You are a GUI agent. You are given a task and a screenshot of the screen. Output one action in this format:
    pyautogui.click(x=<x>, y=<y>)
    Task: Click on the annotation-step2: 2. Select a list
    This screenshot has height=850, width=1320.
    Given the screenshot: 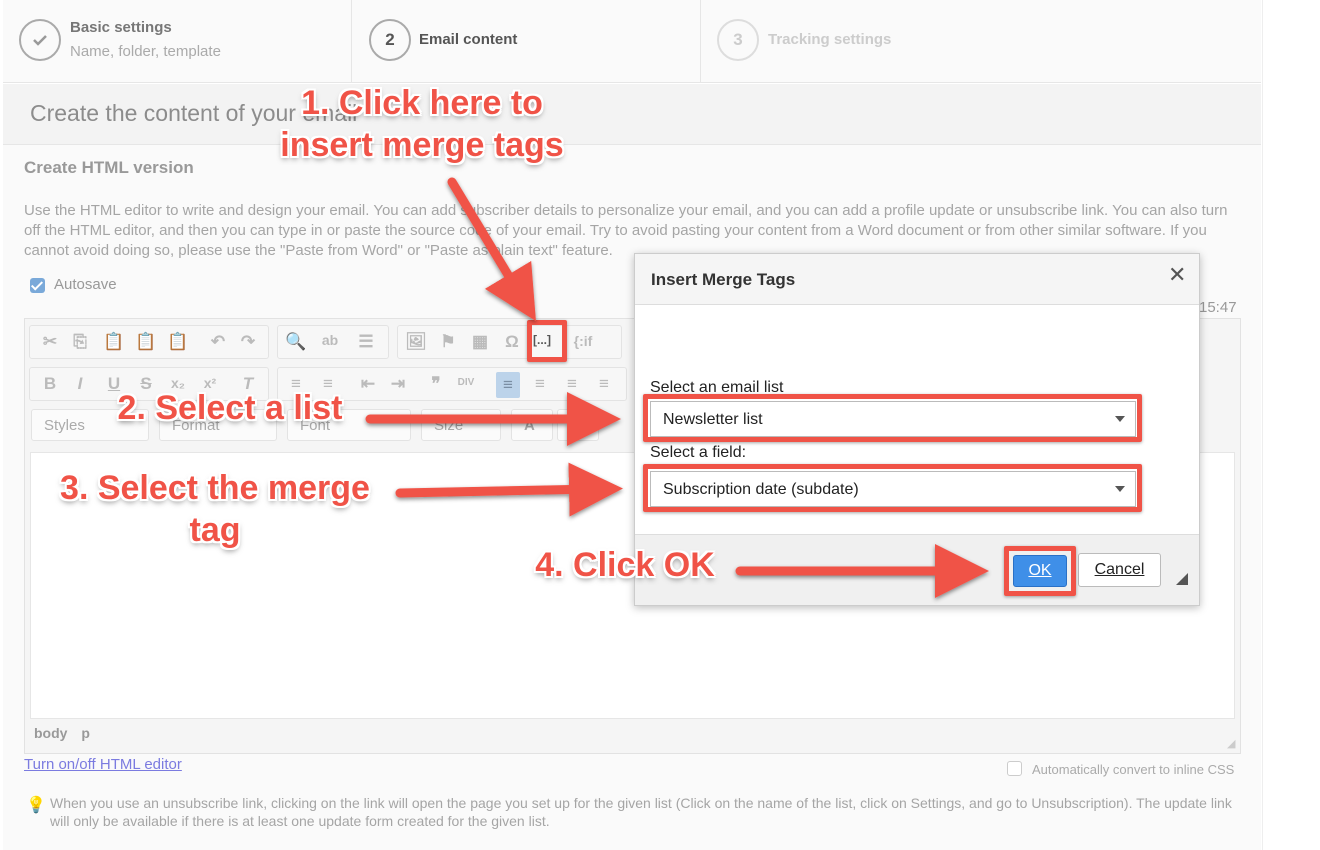 What is the action you would take?
    pyautogui.click(x=230, y=408)
    